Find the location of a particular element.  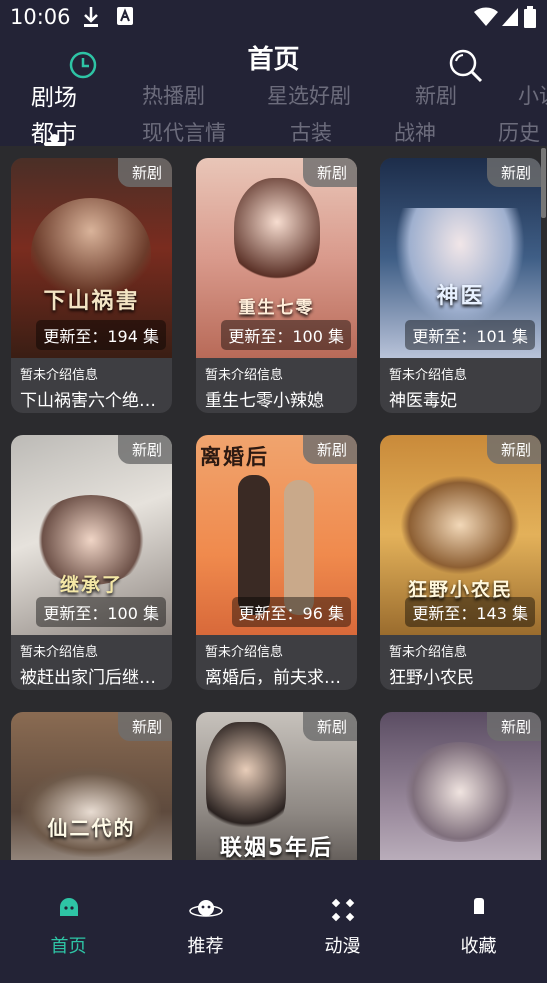

nav-anime-label: 动漫 is located at coordinates (342, 946).